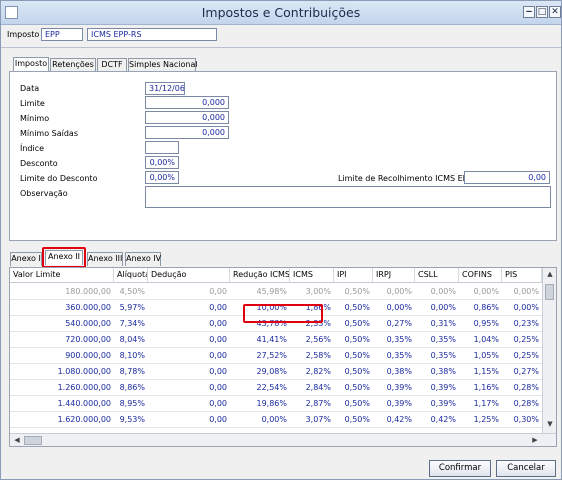  I want to click on data-field: 31/12/06, so click(165, 88).